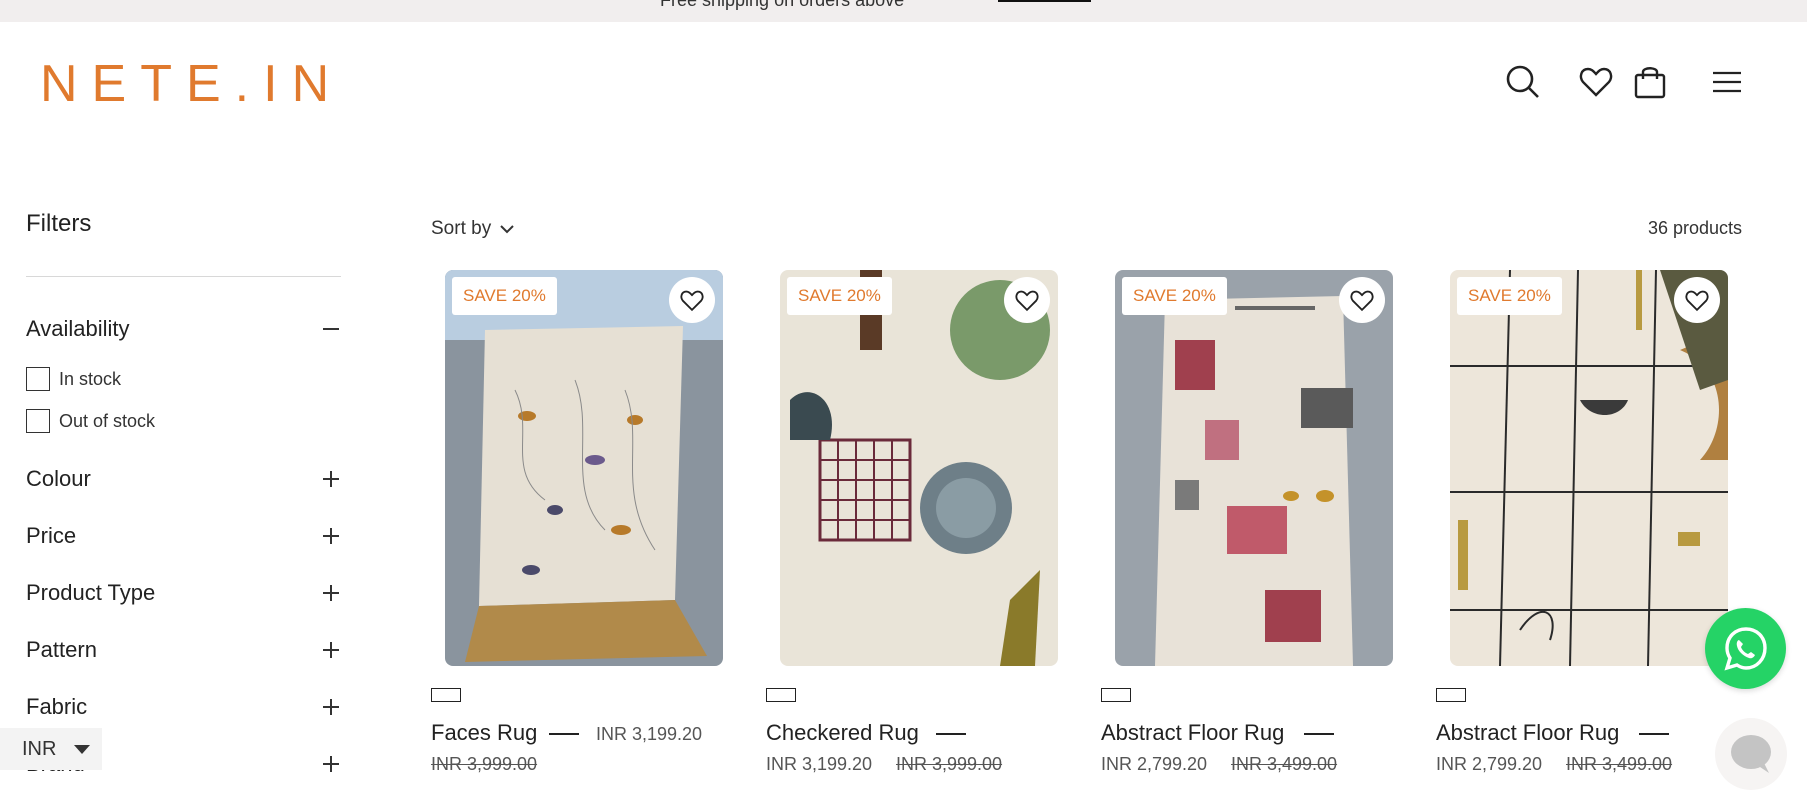 Image resolution: width=1807 pixels, height=807 pixels. Describe the element at coordinates (1523, 82) in the screenshot. I see `search-icon` at that location.